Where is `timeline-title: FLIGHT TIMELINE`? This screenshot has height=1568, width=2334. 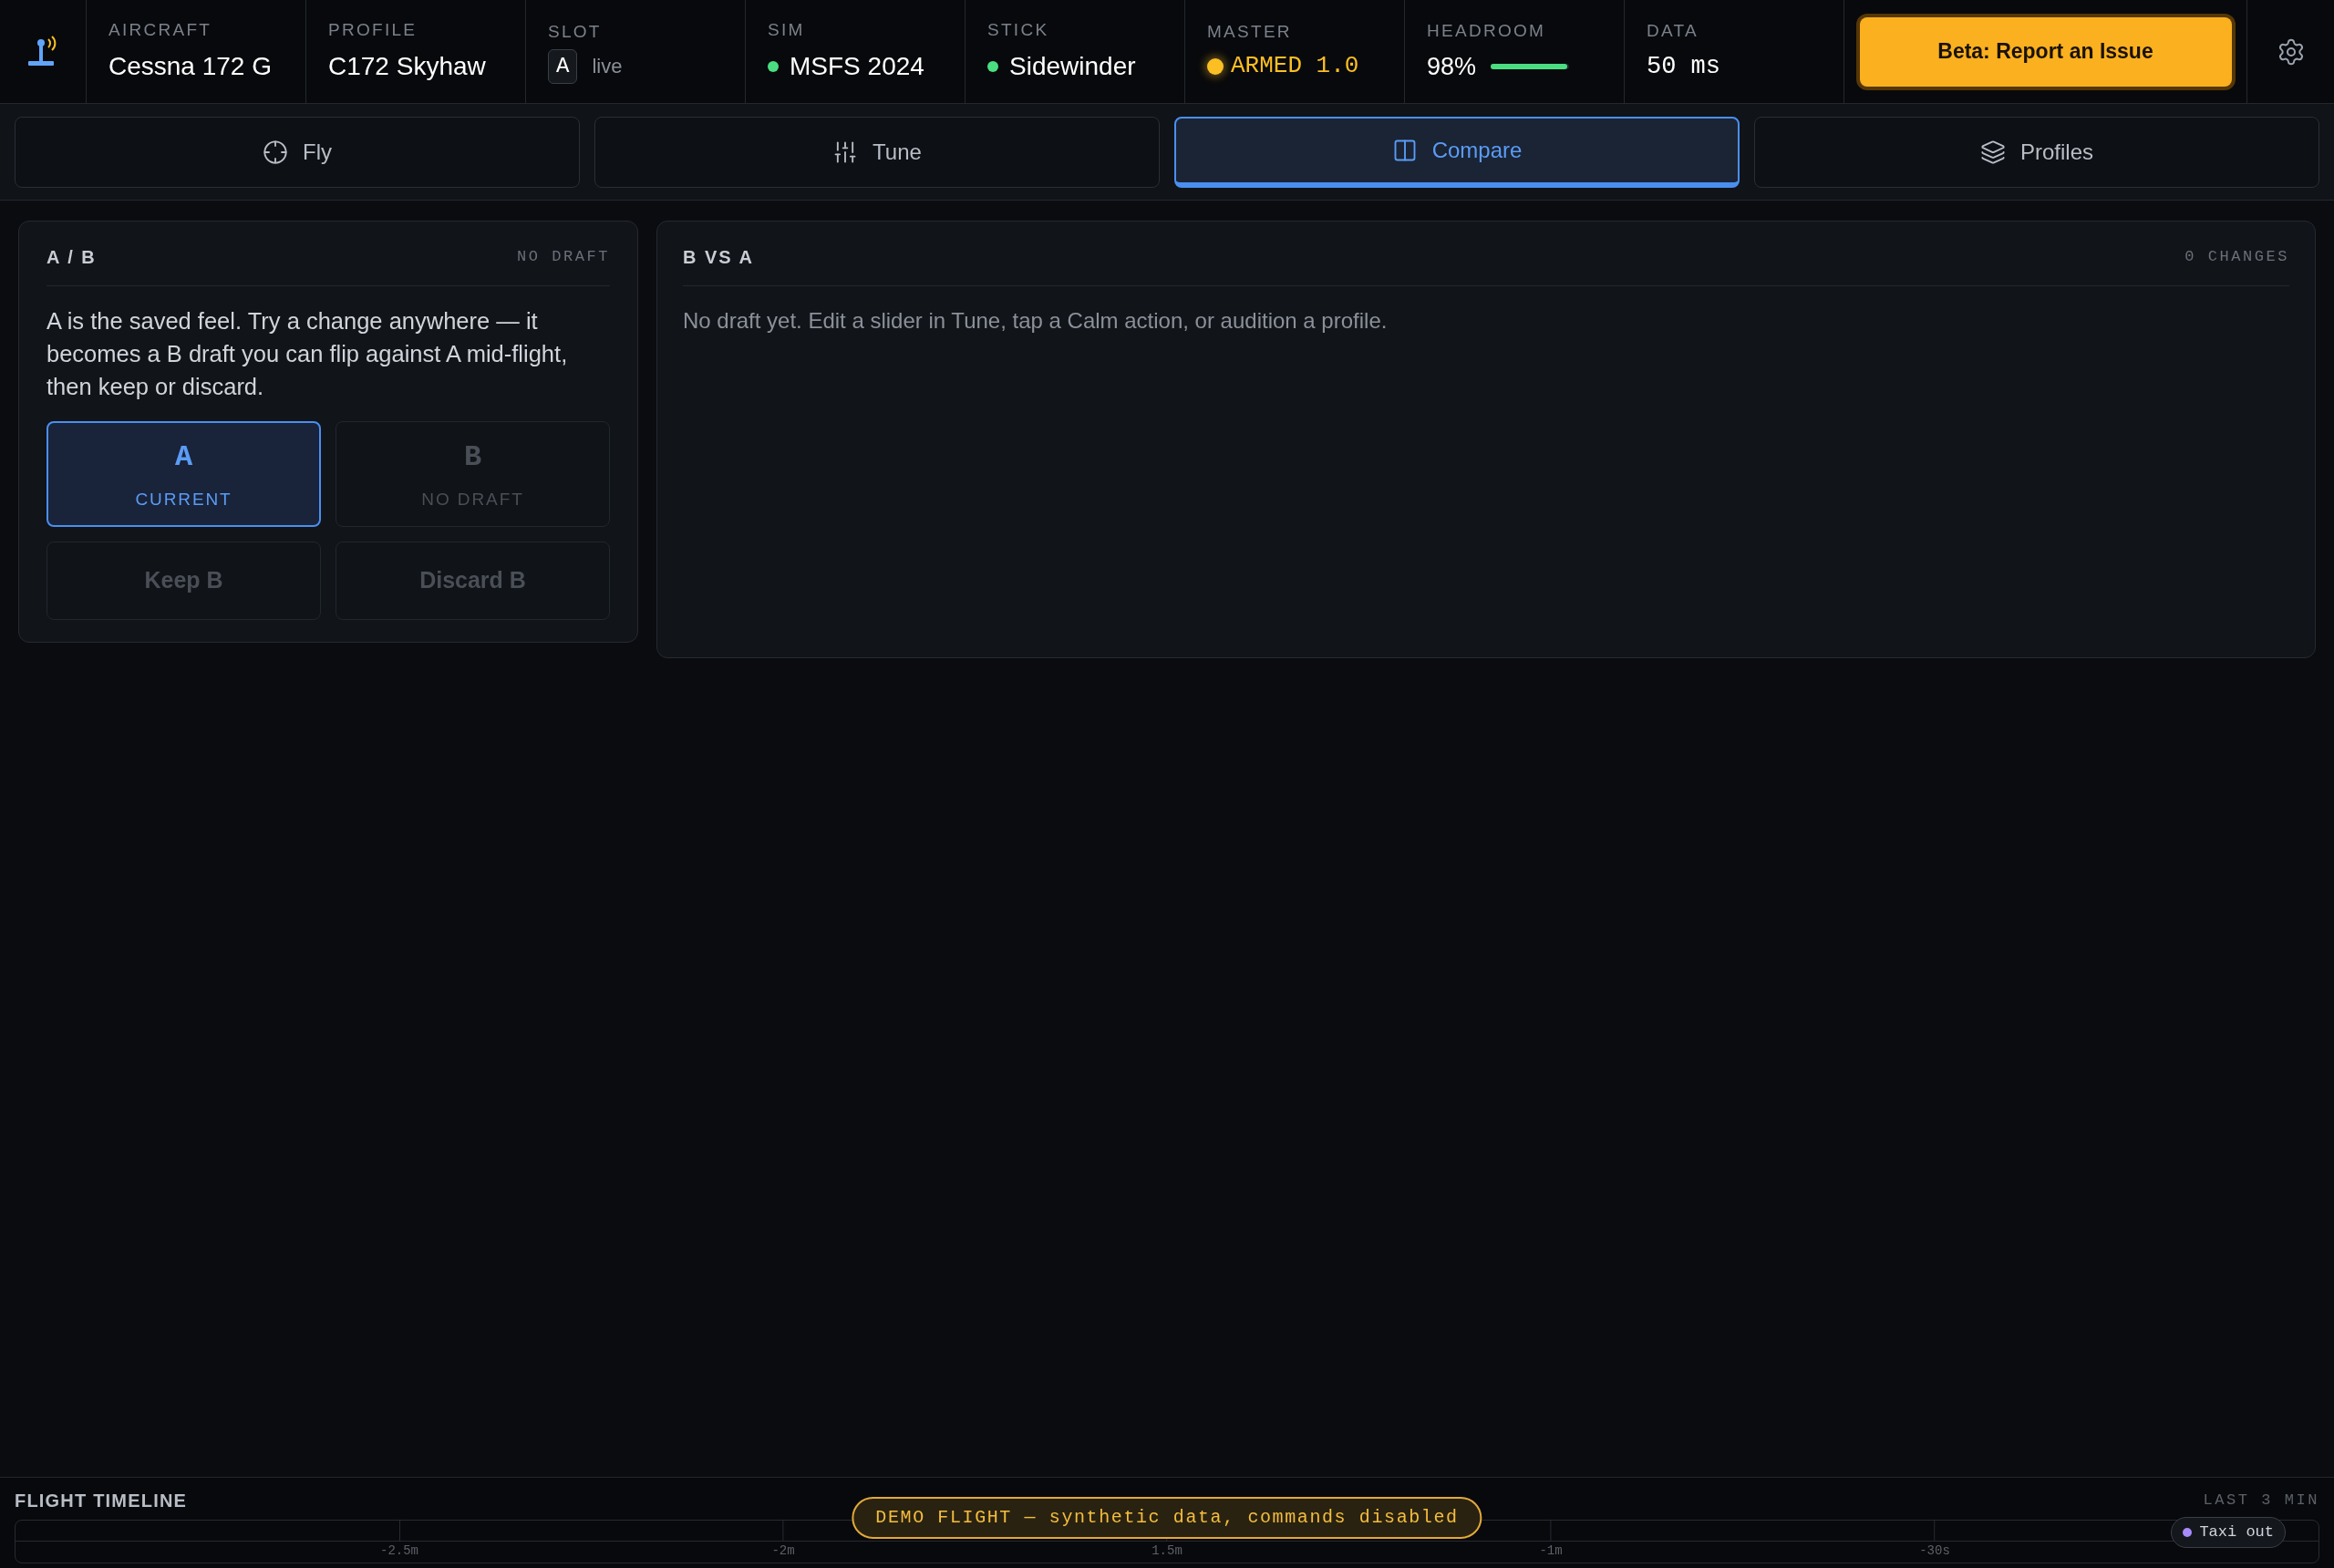 timeline-title: FLIGHT TIMELINE is located at coordinates (101, 1501).